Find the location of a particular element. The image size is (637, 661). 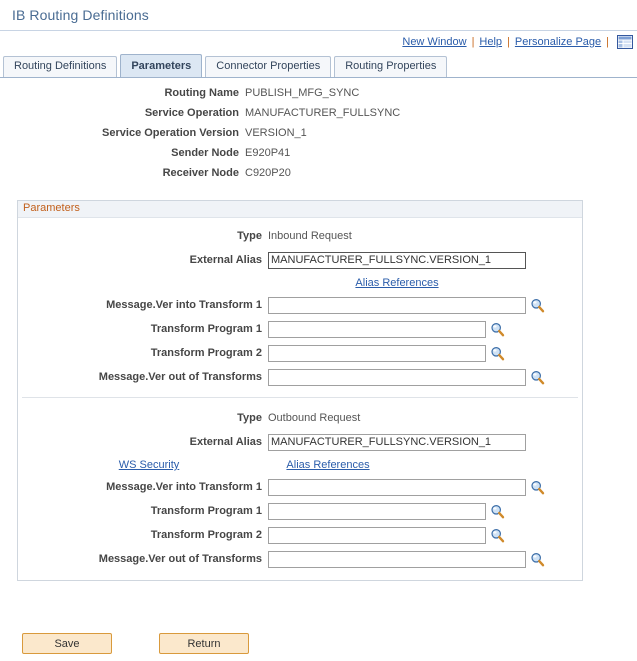

utility-links-bar: New Window | Help | Personalize Page | is located at coordinates (318, 41).